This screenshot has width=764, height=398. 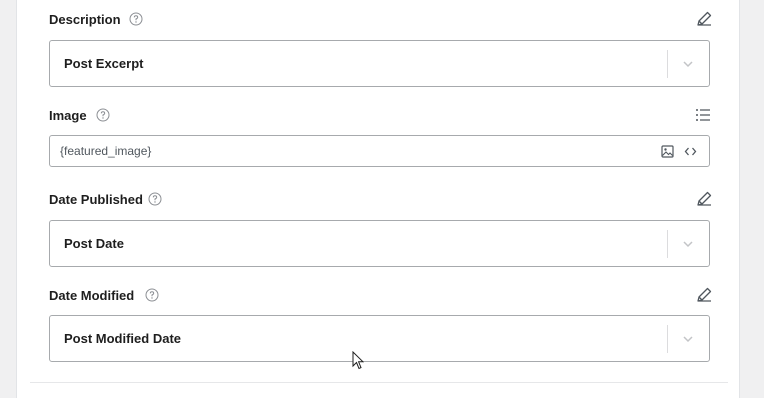 What do you see at coordinates (379, 338) in the screenshot?
I see `date-modified-select: Post Modified Date` at bounding box center [379, 338].